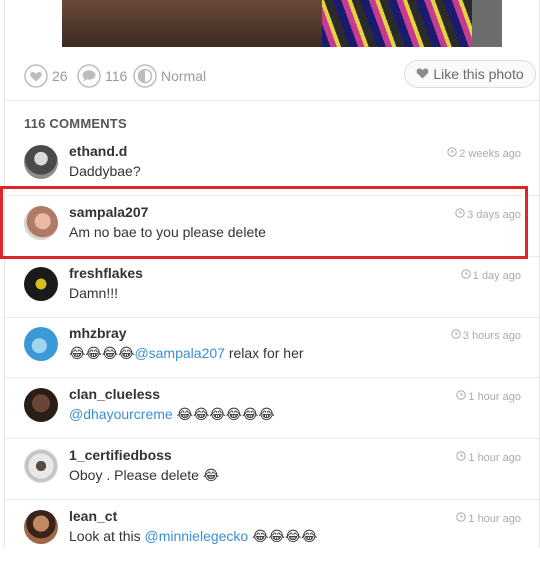 The height and width of the screenshot is (574, 540). Describe the element at coordinates (264, 222) in the screenshot. I see `highlight-box` at that location.